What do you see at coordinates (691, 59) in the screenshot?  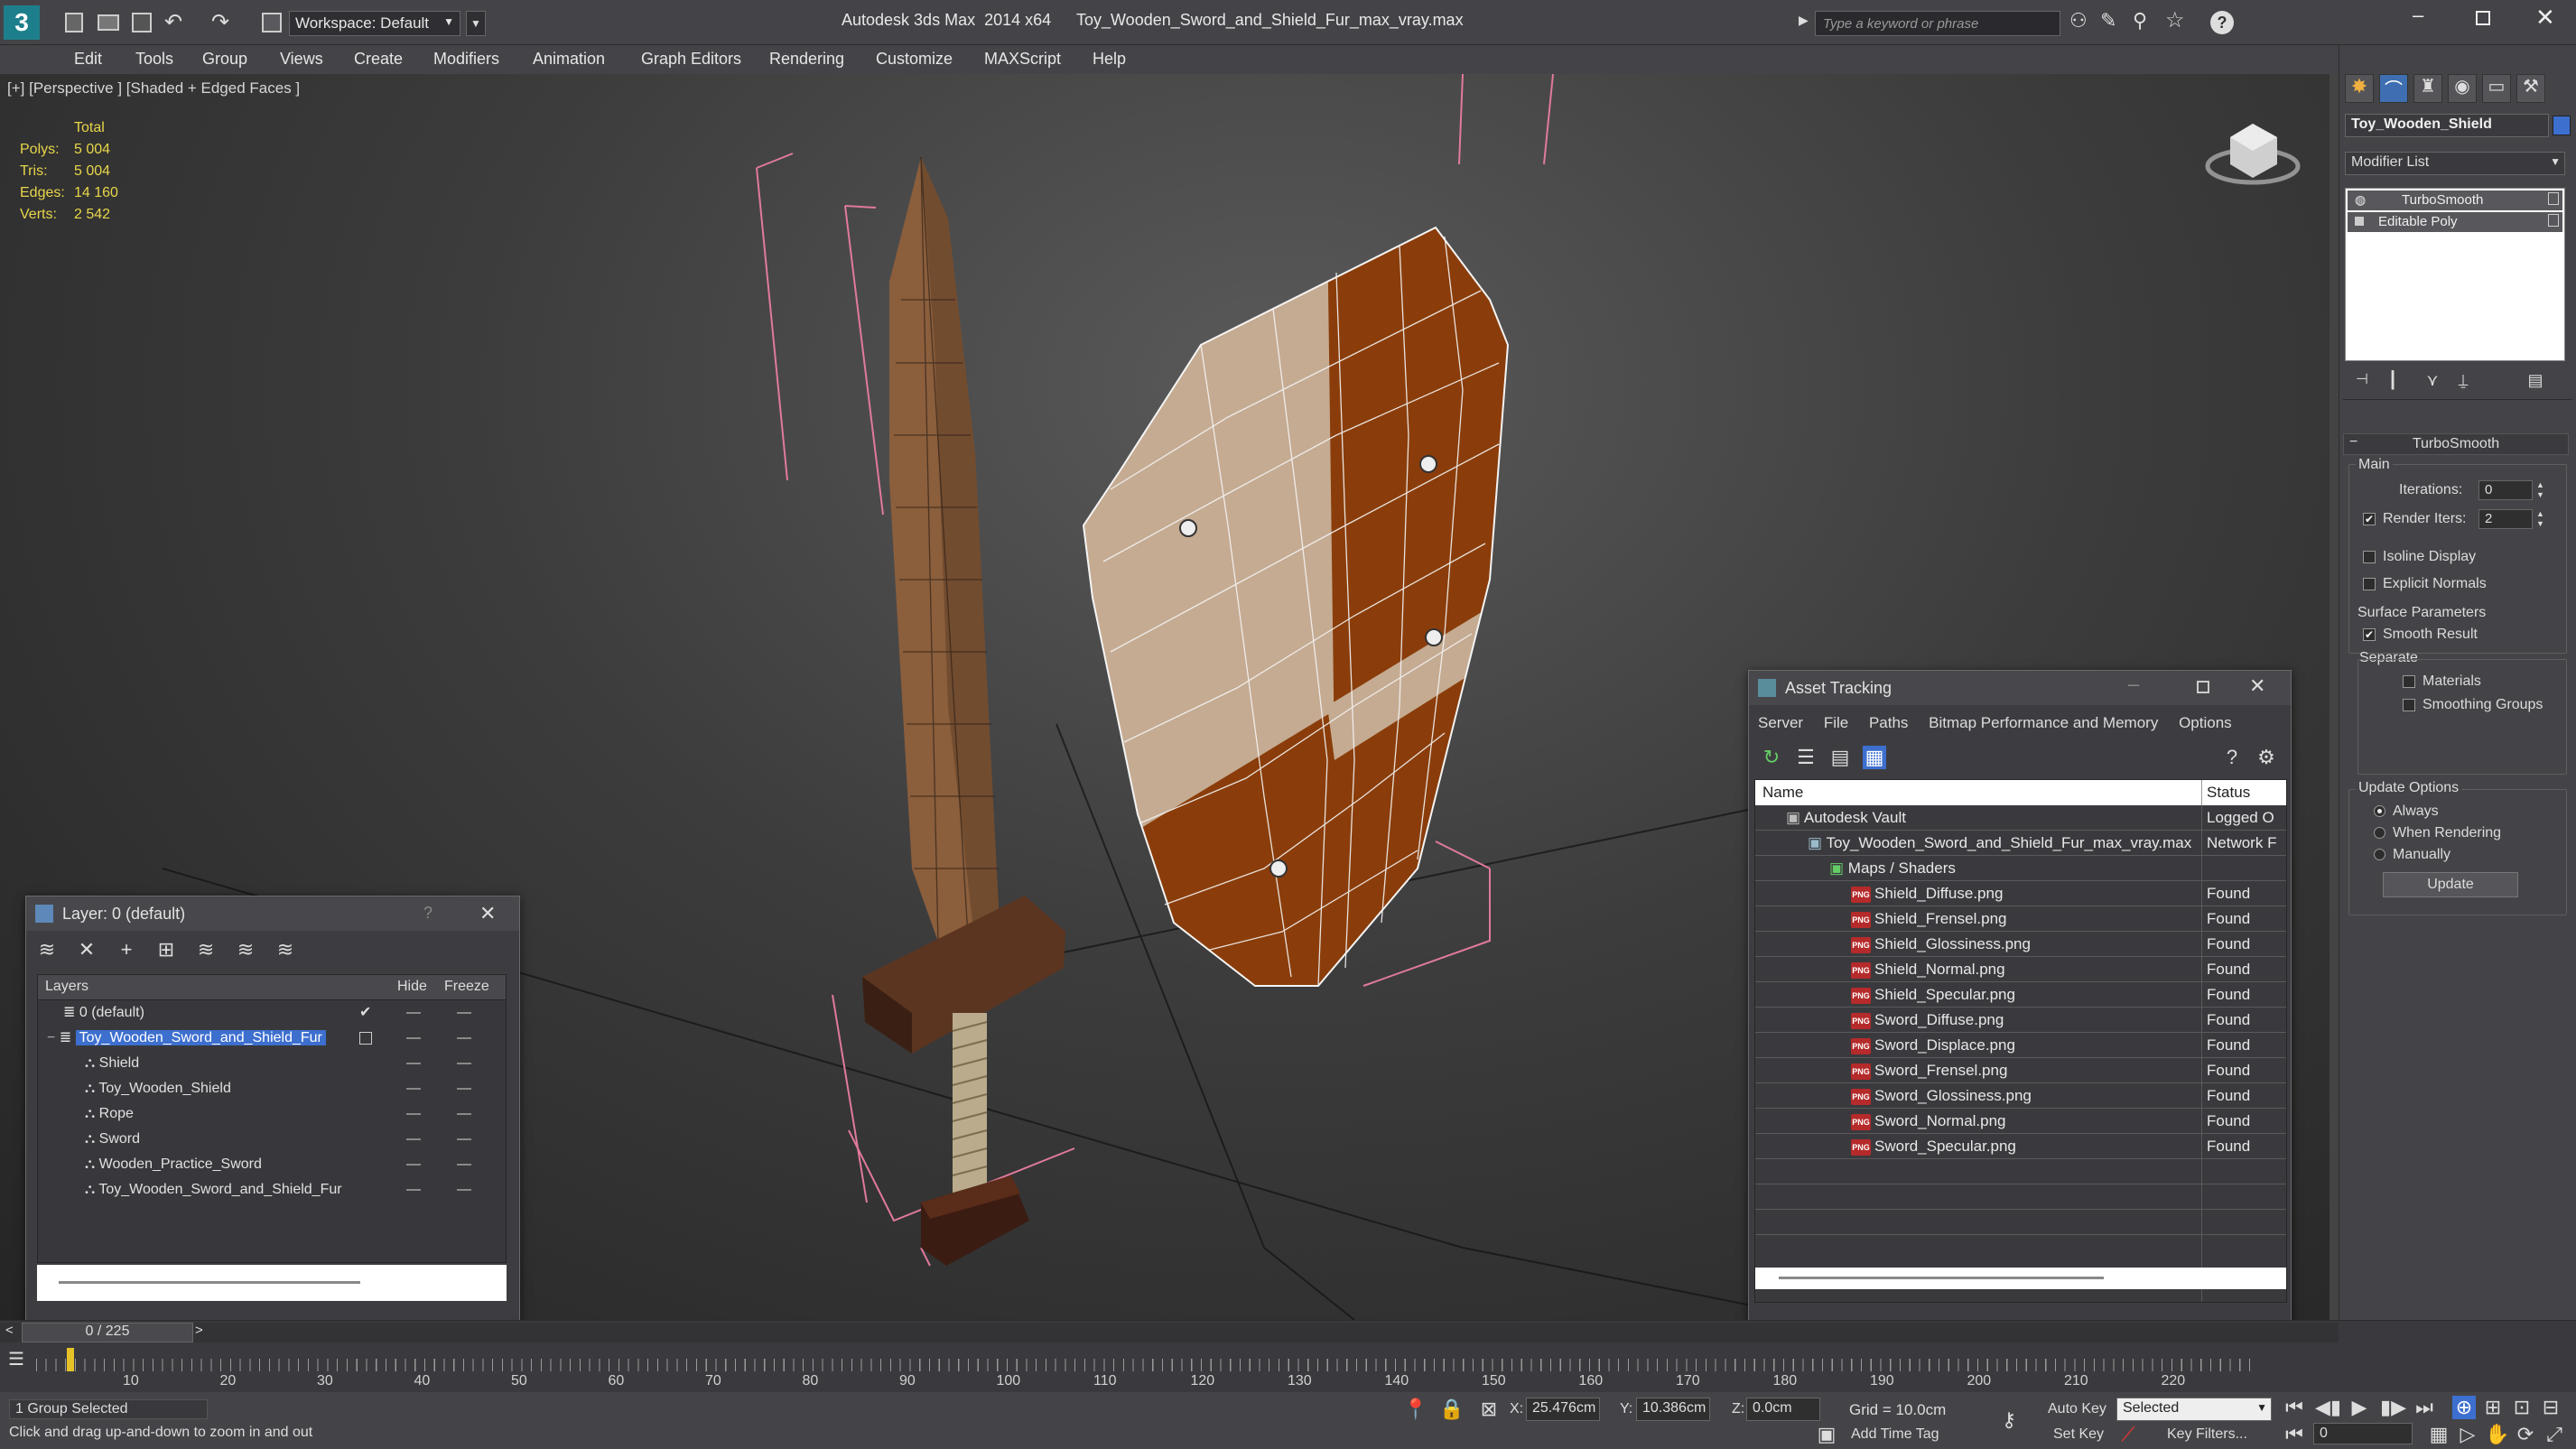 I see `menu-graph-editors: Graph Editors` at bounding box center [691, 59].